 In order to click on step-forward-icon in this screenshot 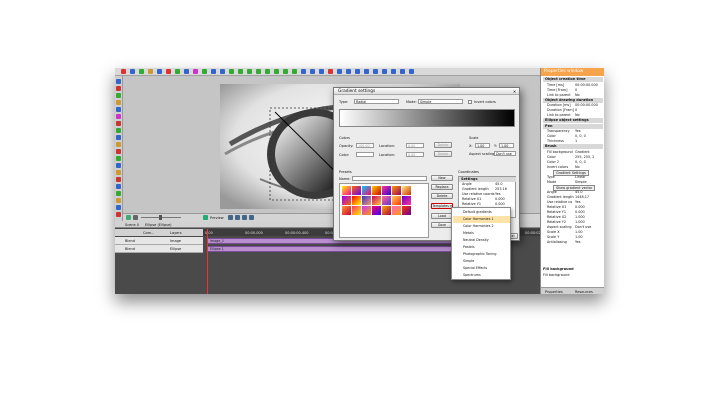, I will do `click(244, 217)`.